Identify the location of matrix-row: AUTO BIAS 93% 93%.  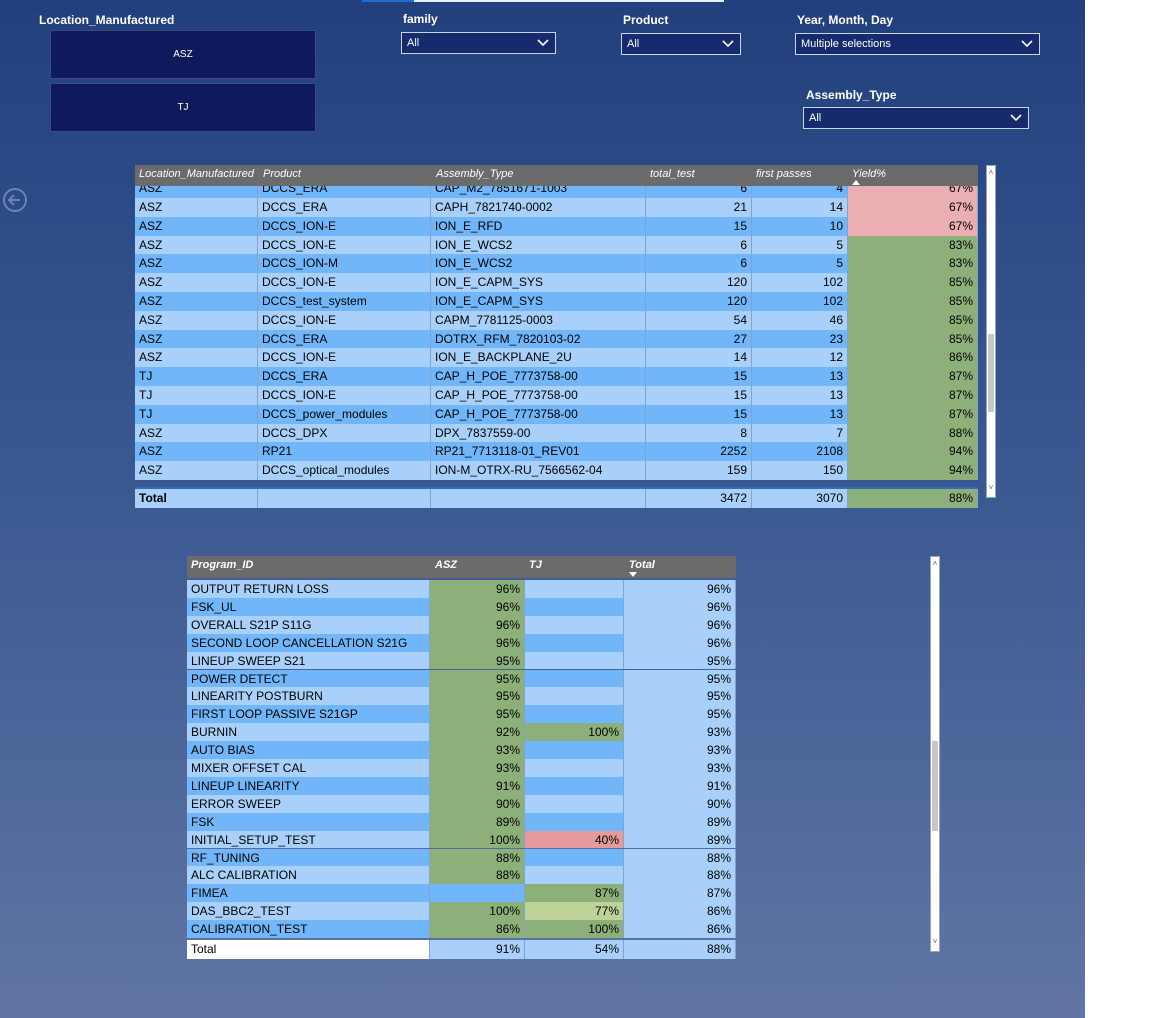
(461, 750).